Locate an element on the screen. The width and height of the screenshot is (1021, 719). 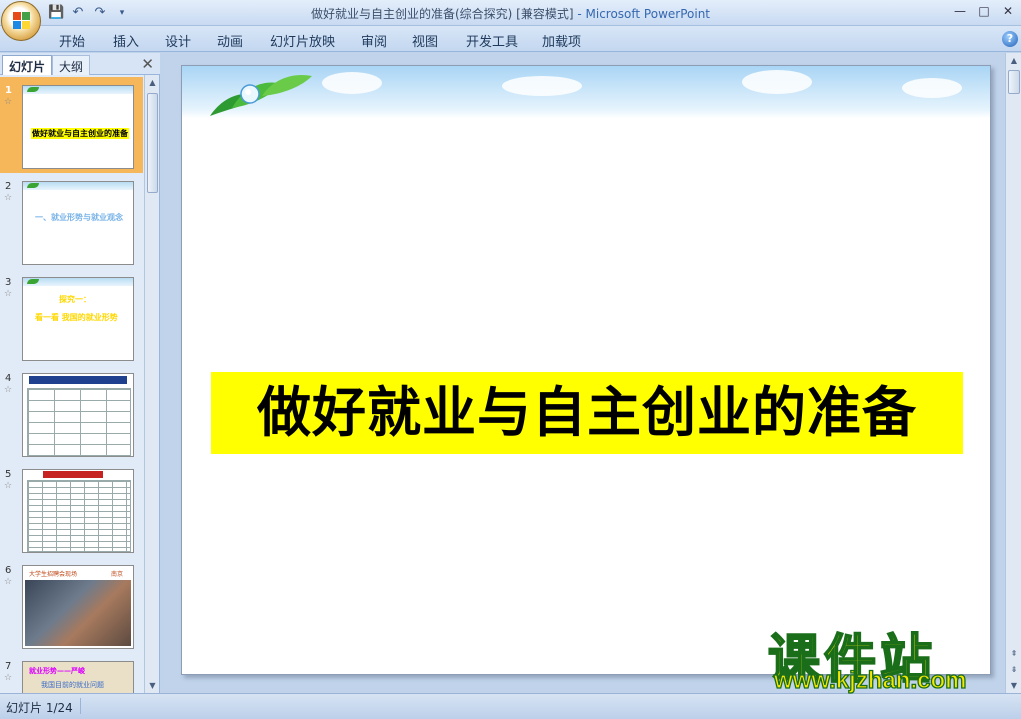
editor-scrollbar: ▲ ⇞ ⇟ ▼ is located at coordinates (1013, 373).